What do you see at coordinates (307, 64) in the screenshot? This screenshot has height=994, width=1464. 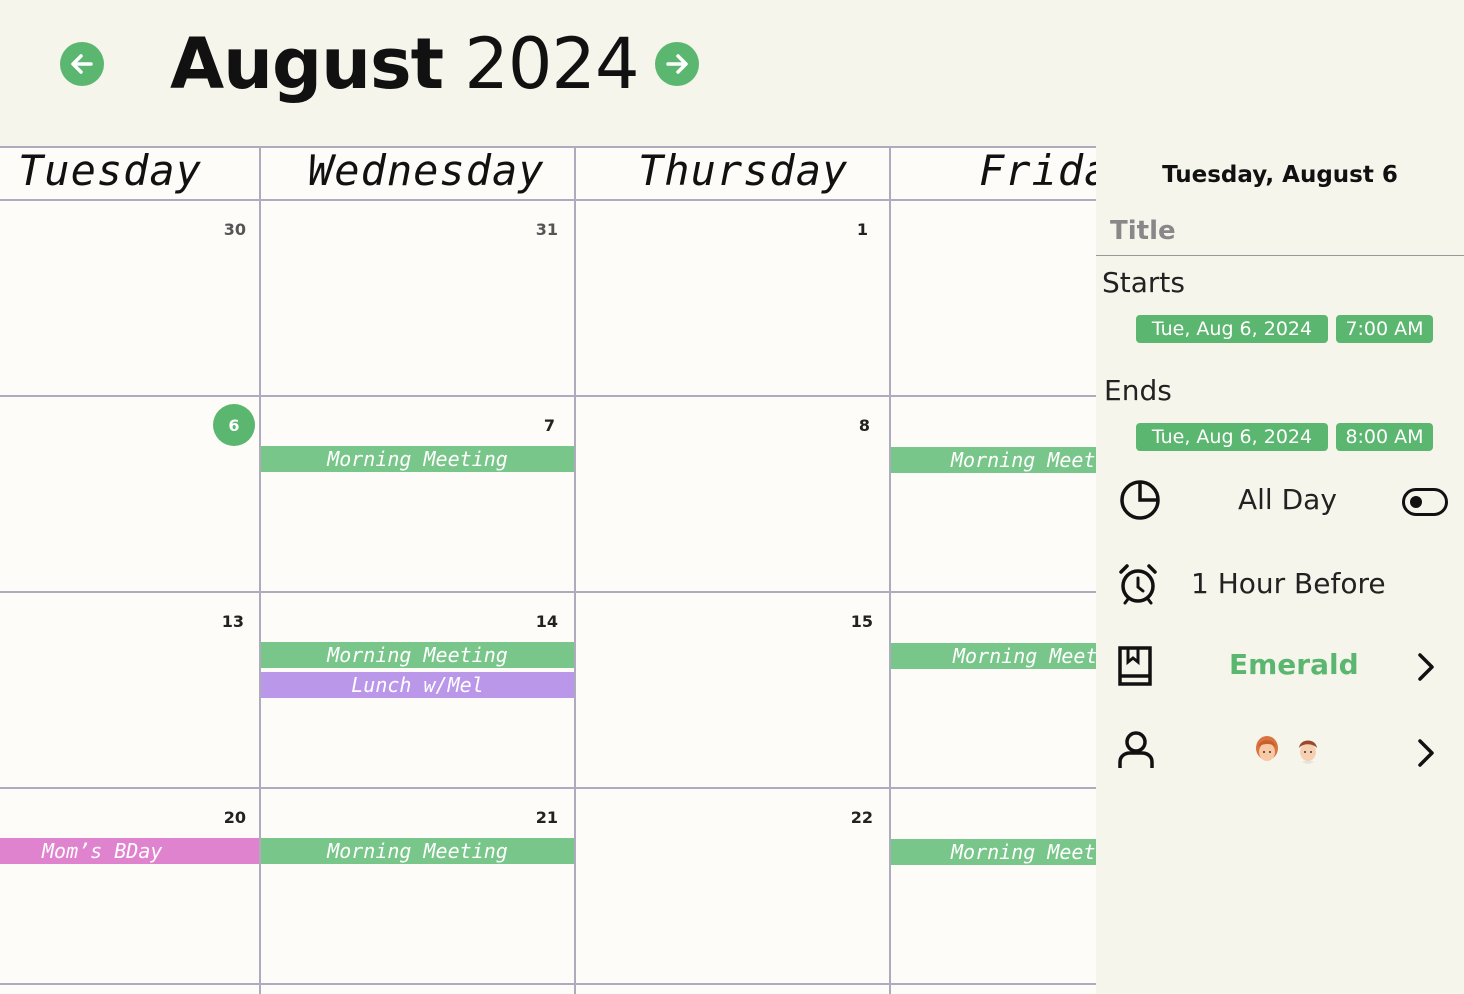 I see `month-label: August` at bounding box center [307, 64].